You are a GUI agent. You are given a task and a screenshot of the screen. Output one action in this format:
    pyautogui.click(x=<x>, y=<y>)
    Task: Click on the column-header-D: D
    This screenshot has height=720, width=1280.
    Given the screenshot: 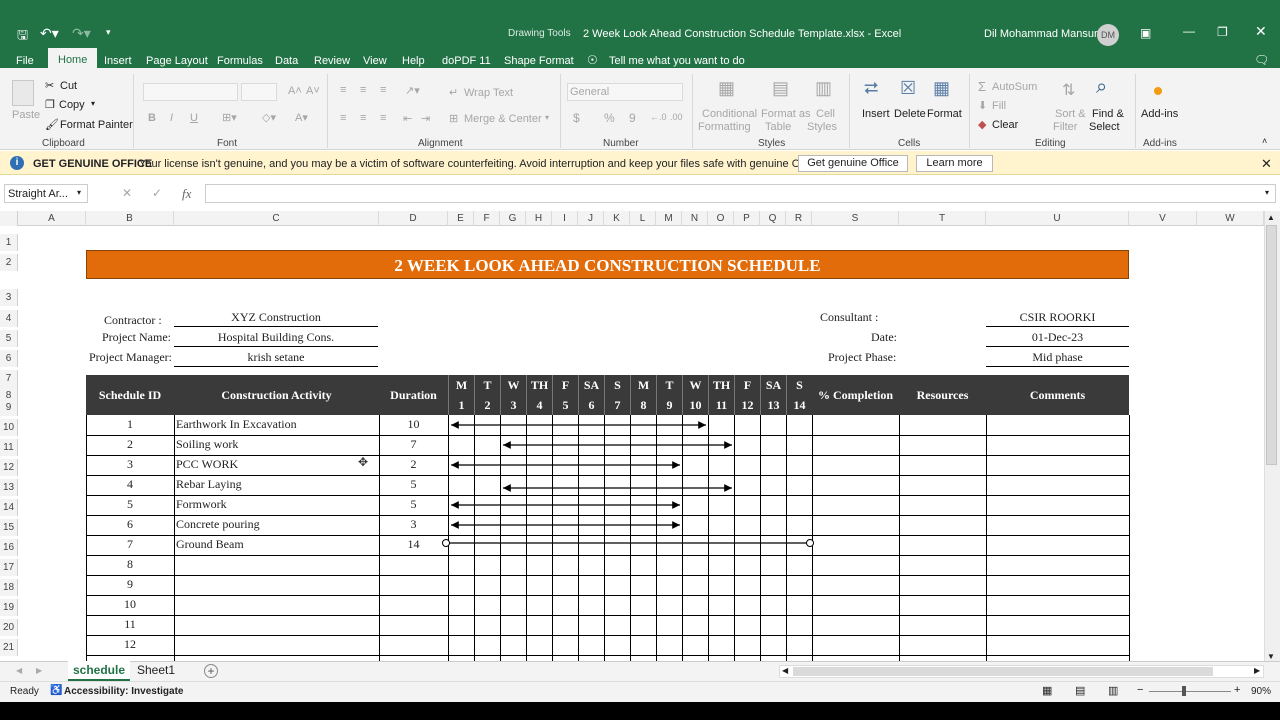 What is the action you would take?
    pyautogui.click(x=413, y=218)
    